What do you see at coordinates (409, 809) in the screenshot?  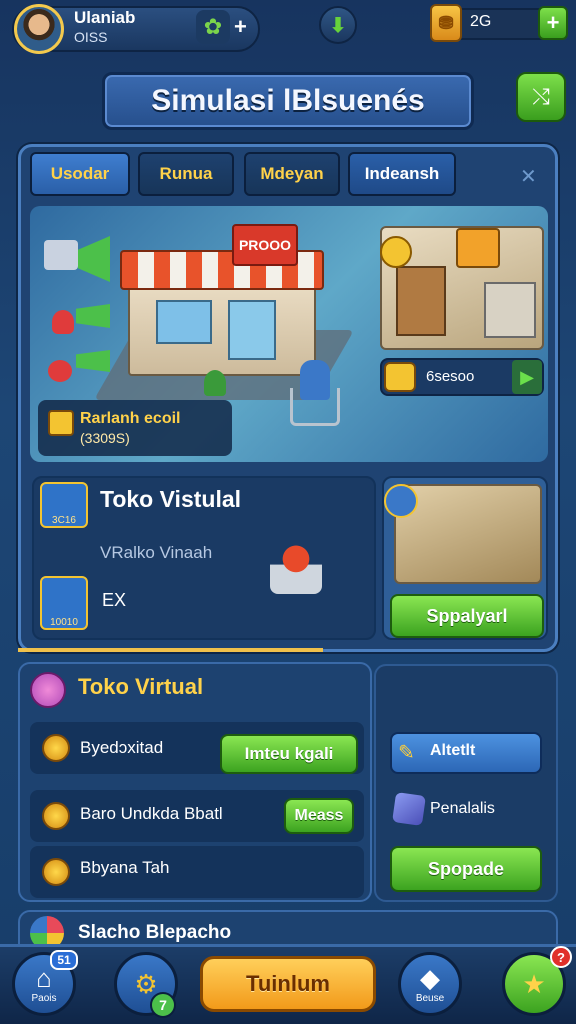 I see `gem-box-icon` at bounding box center [409, 809].